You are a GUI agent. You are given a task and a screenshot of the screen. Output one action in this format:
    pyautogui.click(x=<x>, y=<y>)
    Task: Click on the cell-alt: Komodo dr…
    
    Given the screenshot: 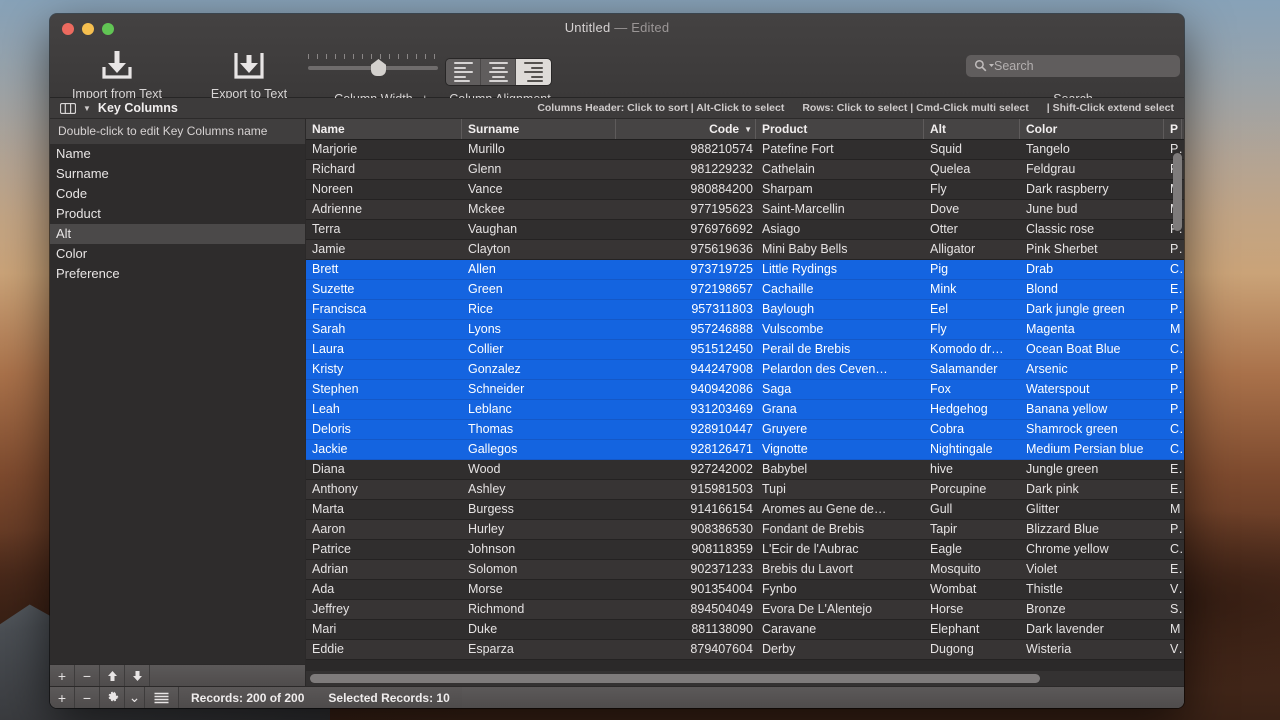 What is the action you would take?
    pyautogui.click(x=972, y=349)
    